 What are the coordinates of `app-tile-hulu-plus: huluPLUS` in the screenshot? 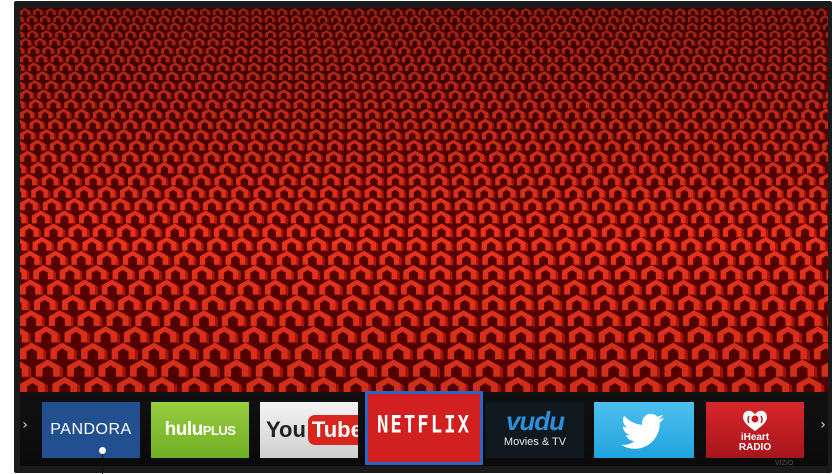 It's located at (200, 430).